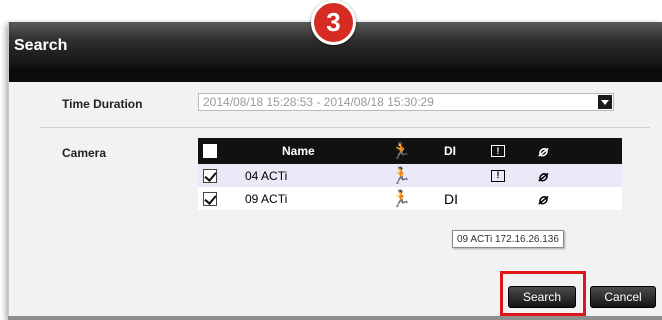  What do you see at coordinates (623, 297) in the screenshot?
I see `cancel-button: Cancel` at bounding box center [623, 297].